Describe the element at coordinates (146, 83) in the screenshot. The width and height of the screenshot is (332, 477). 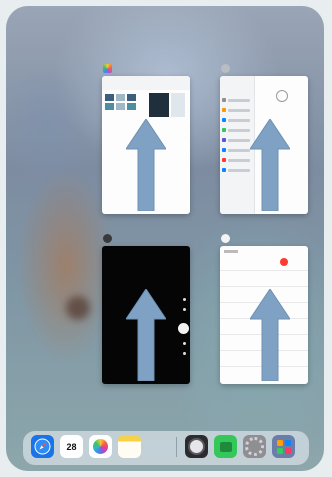
I see `card-1-toolbar` at that location.